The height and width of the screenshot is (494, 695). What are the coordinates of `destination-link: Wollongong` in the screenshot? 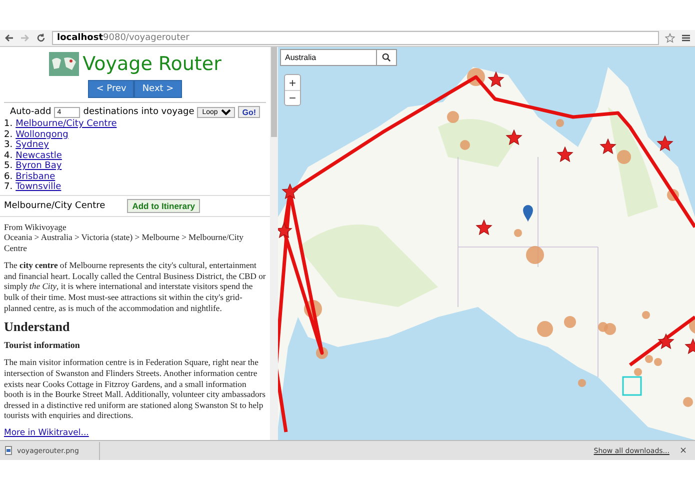 It's located at (42, 135).